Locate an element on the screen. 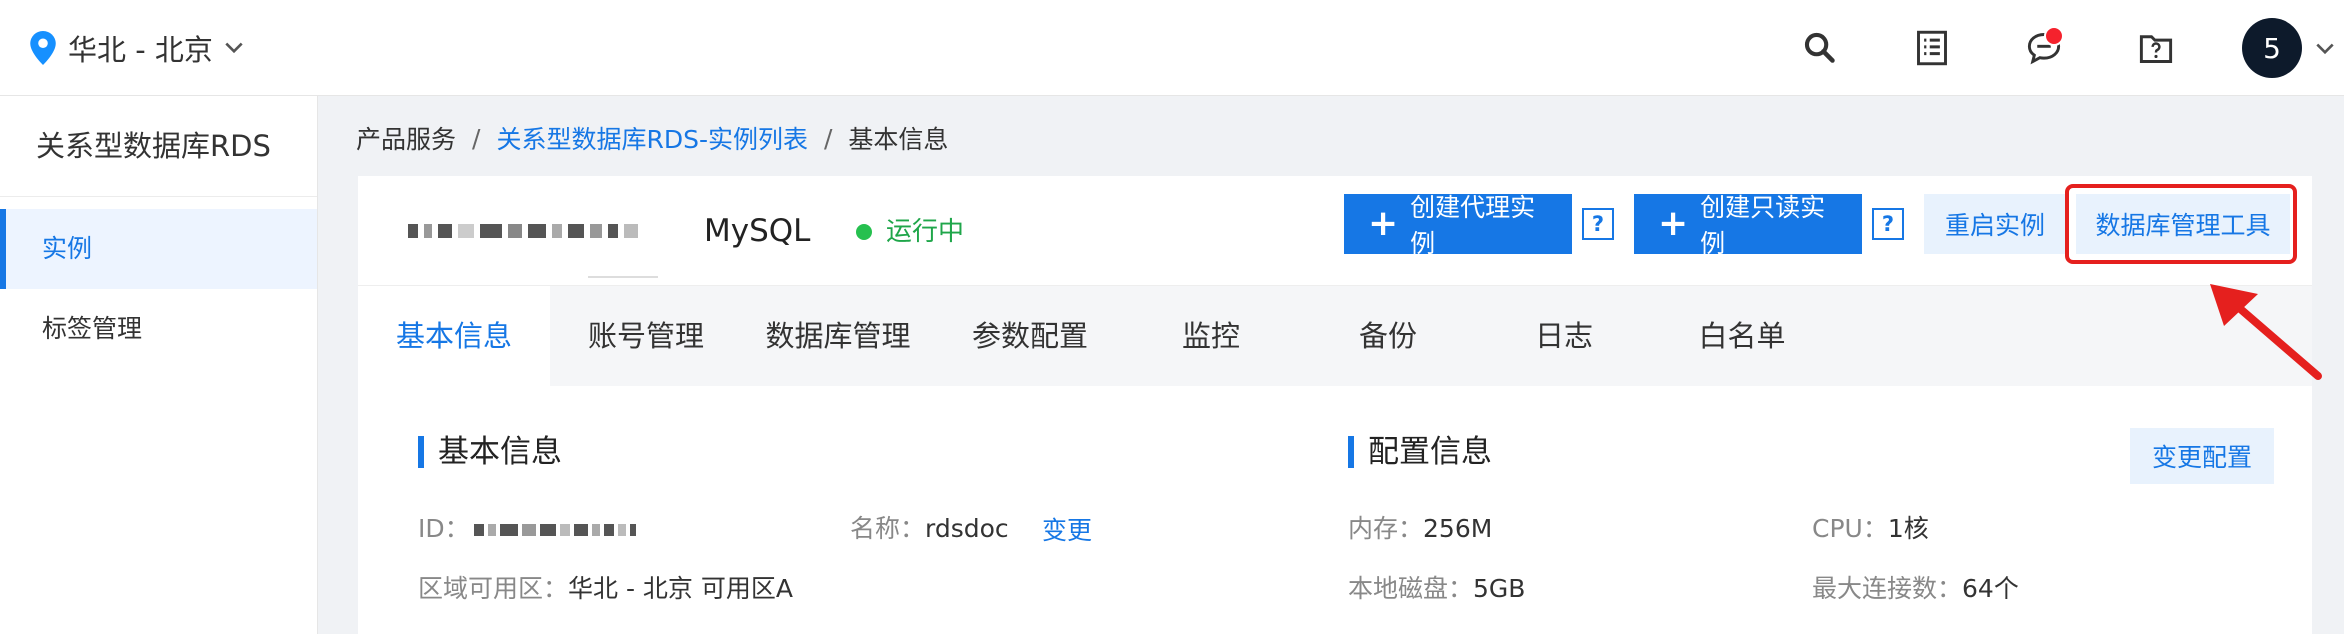 This screenshot has height=634, width=2344. folder-help-icon is located at coordinates (2156, 49).